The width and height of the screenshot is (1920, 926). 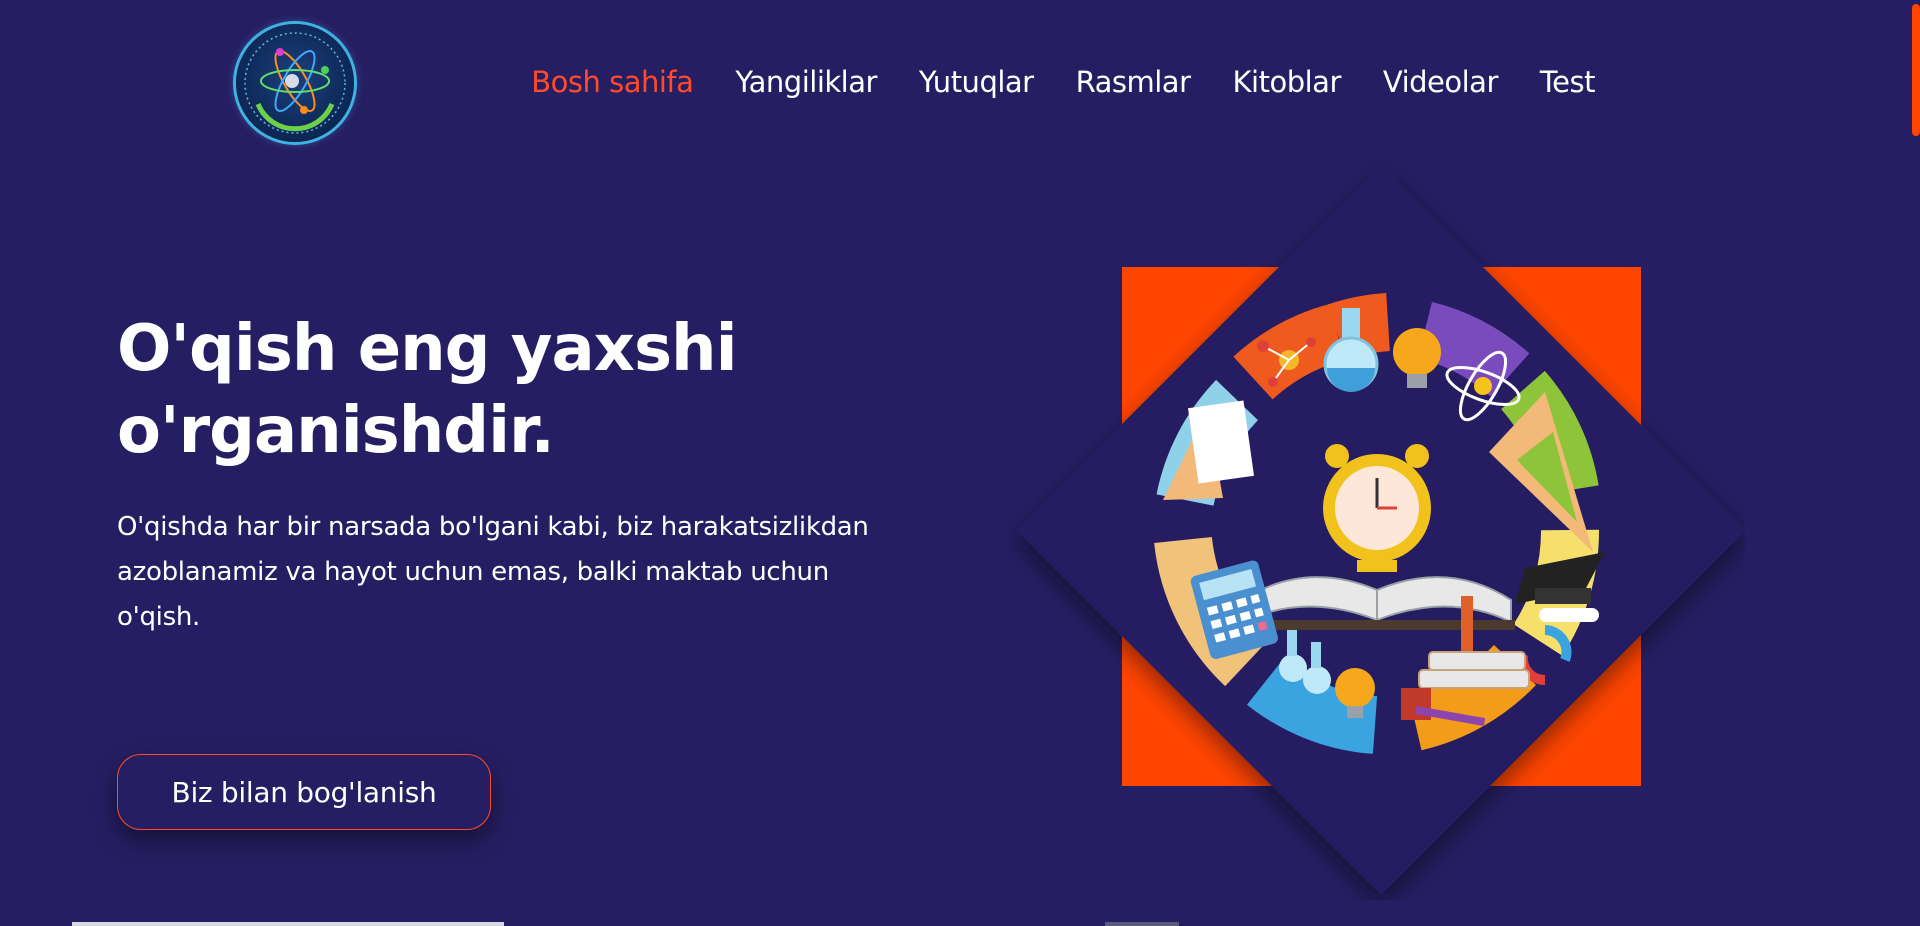 What do you see at coordinates (288, 924) in the screenshot?
I see `bottom-edge-strip` at bounding box center [288, 924].